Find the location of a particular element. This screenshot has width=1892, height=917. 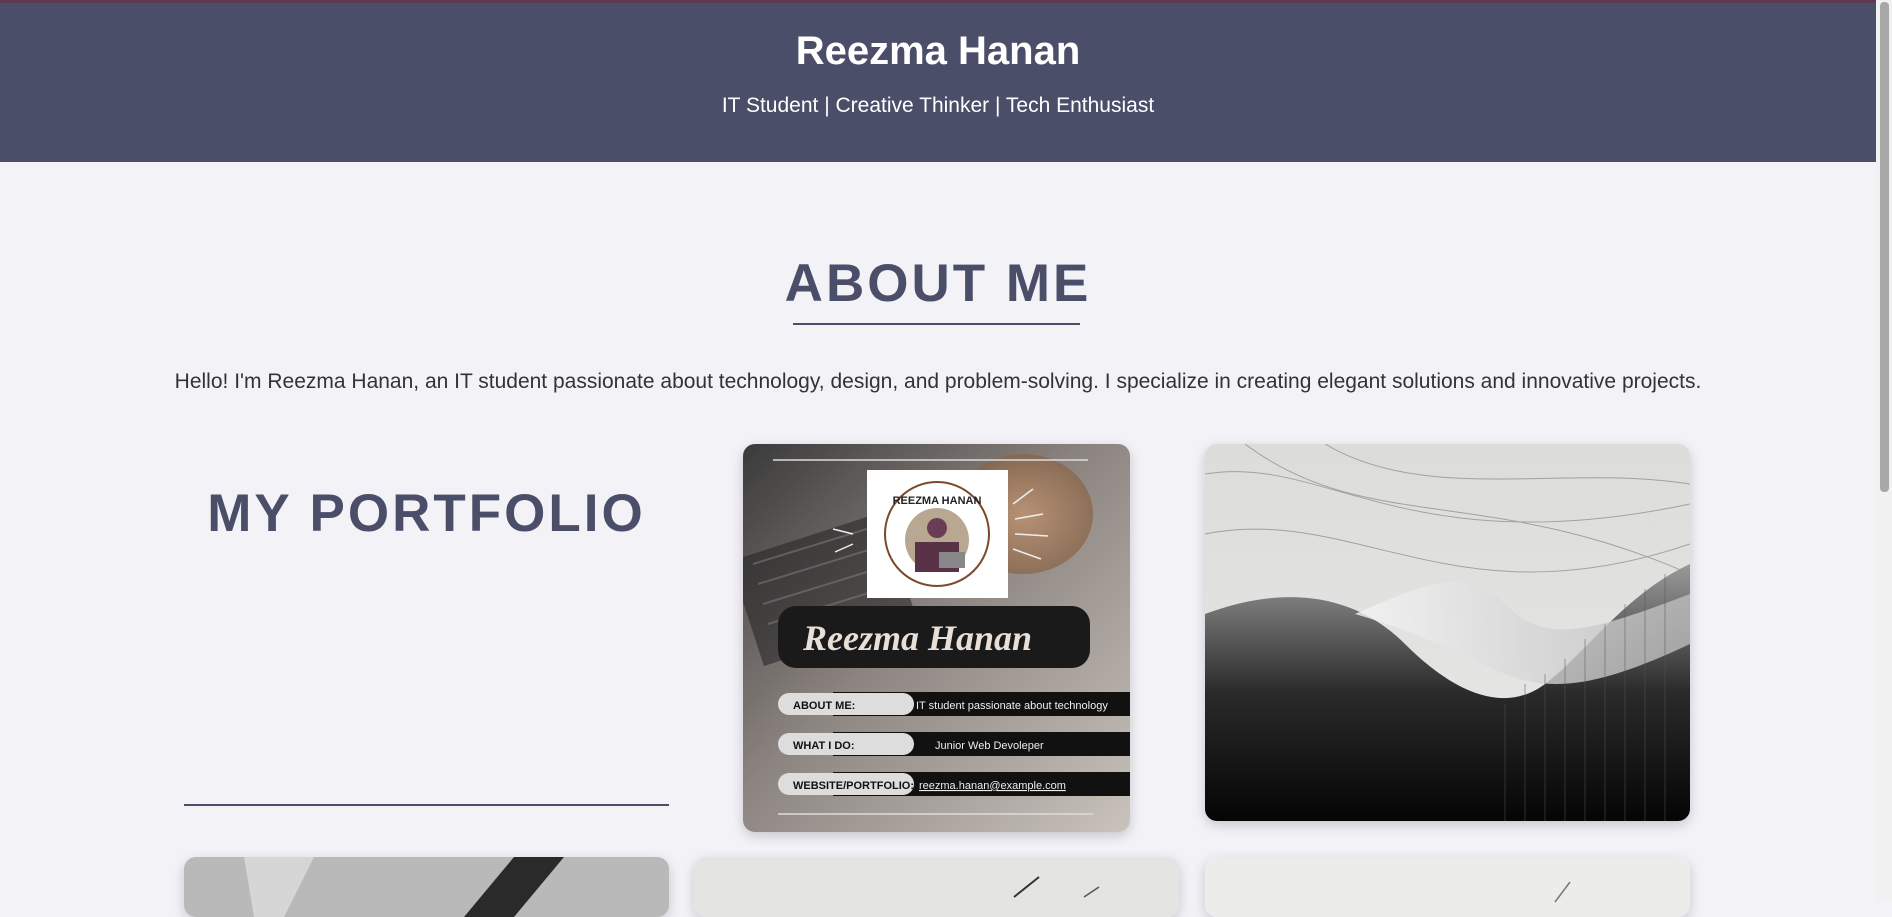

portfolio-item-bottom-left is located at coordinates (426, 887).